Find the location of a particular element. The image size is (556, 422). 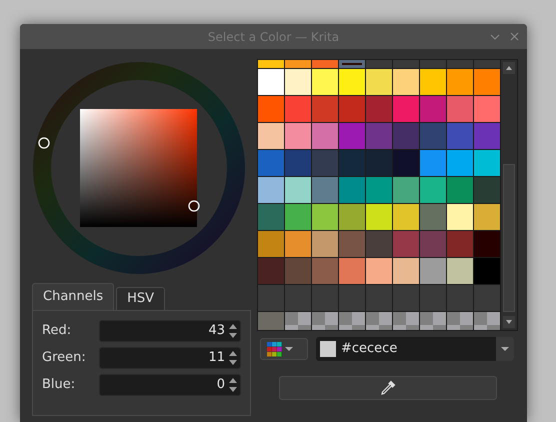

eyedropper-button is located at coordinates (388, 388).